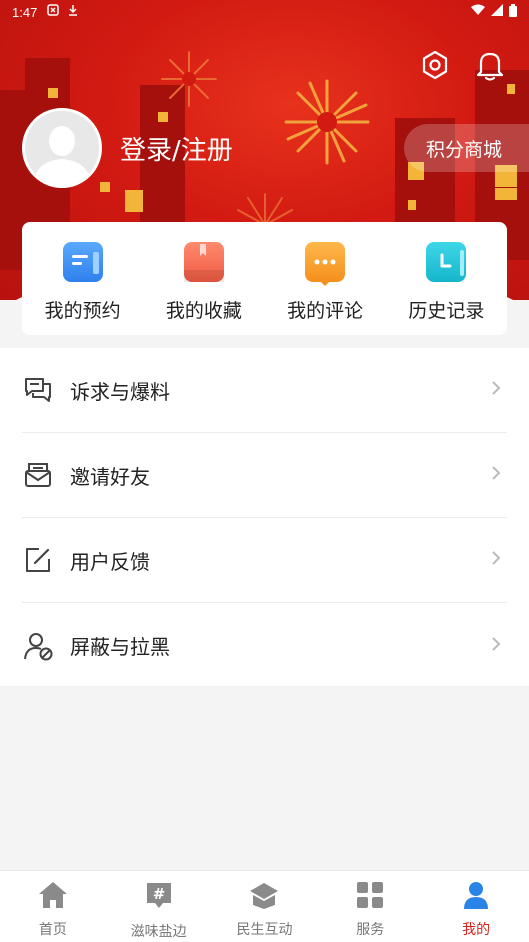  What do you see at coordinates (62, 148) in the screenshot?
I see `avatar` at bounding box center [62, 148].